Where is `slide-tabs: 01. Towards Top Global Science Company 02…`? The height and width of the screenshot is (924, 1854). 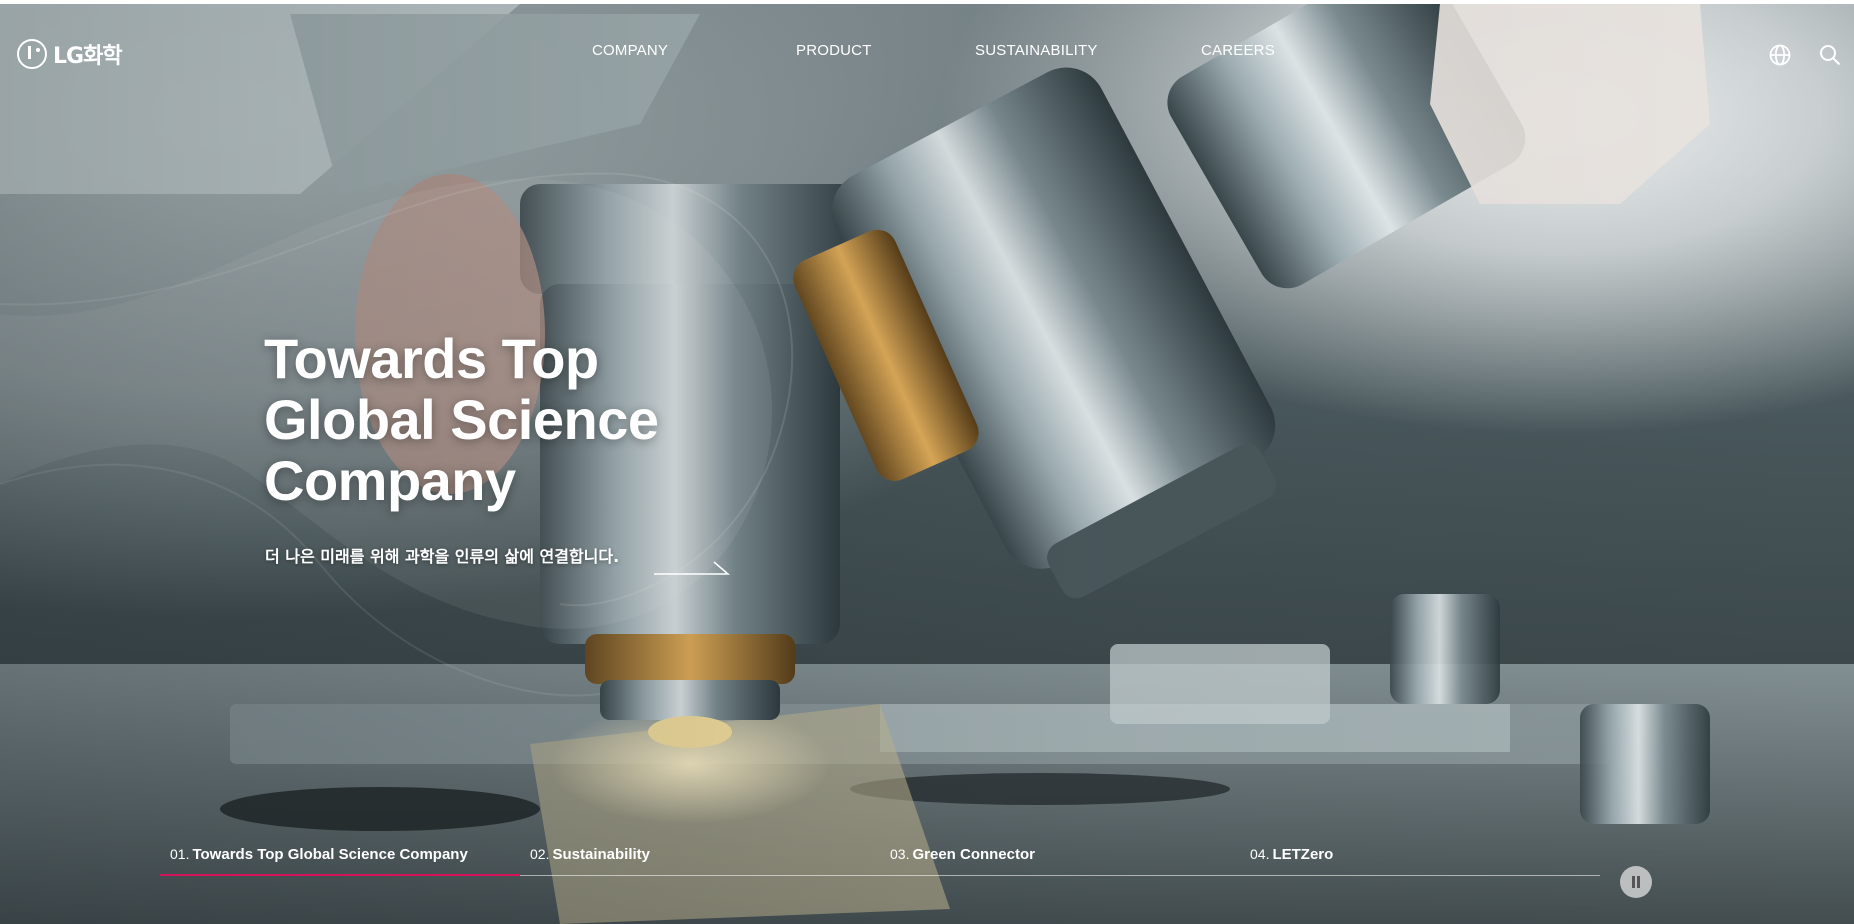 slide-tabs: 01. Towards Top Global Science Company 02… is located at coordinates (880, 861).